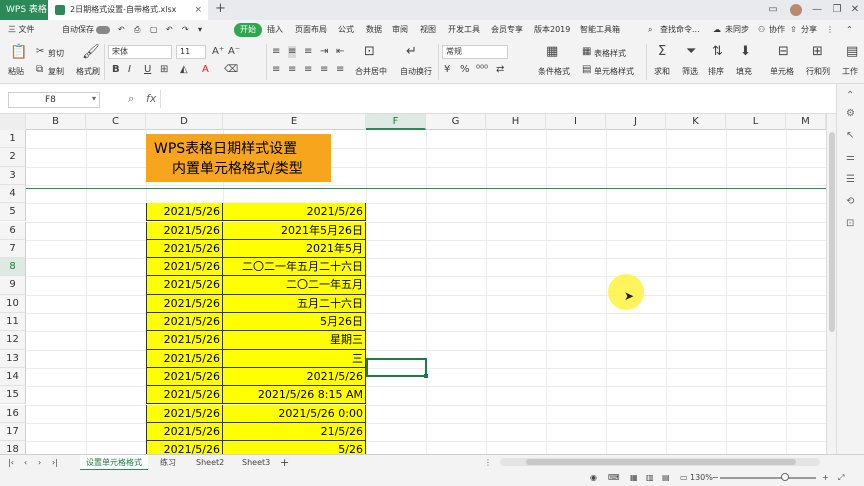  I want to click on sum-icon: Σ, so click(662, 51).